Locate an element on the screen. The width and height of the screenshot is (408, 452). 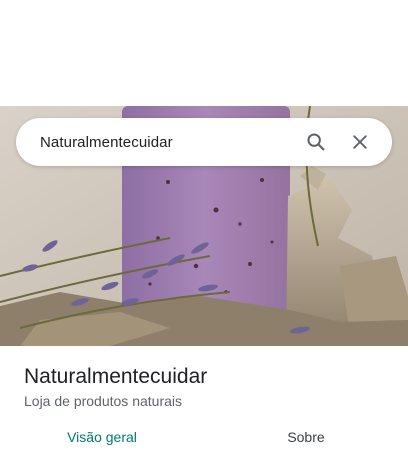
close-icon is located at coordinates (360, 142).